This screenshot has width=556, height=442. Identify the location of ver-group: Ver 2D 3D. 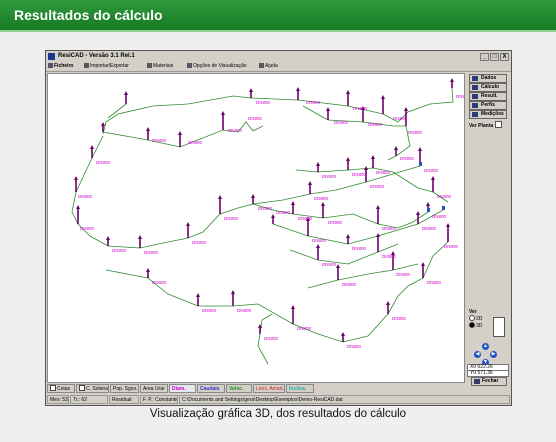
(479, 323).